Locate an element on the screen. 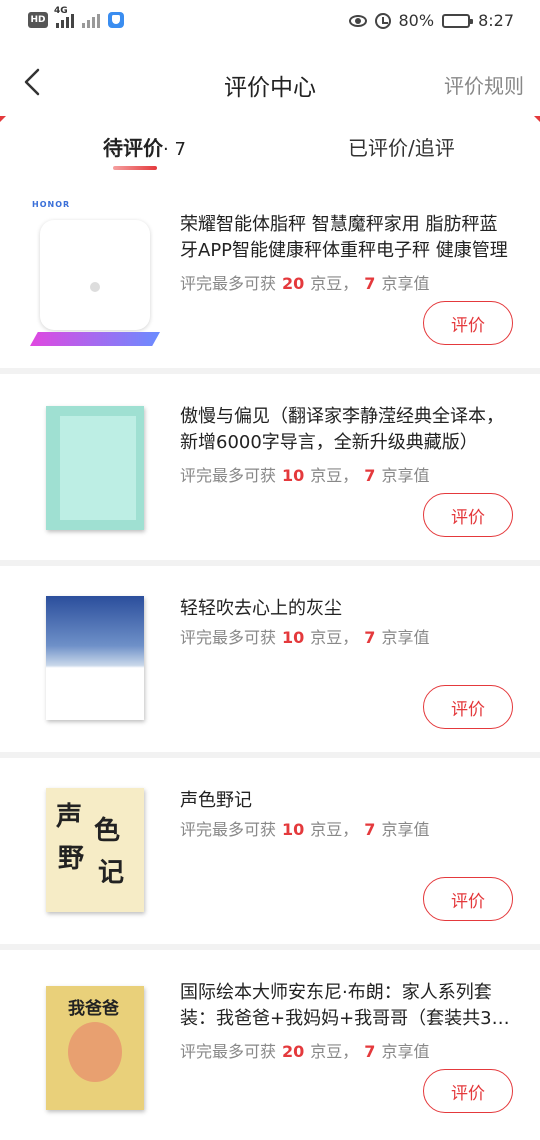 The height and width of the screenshot is (1140, 540). brand-logo: HONOR is located at coordinates (51, 204).